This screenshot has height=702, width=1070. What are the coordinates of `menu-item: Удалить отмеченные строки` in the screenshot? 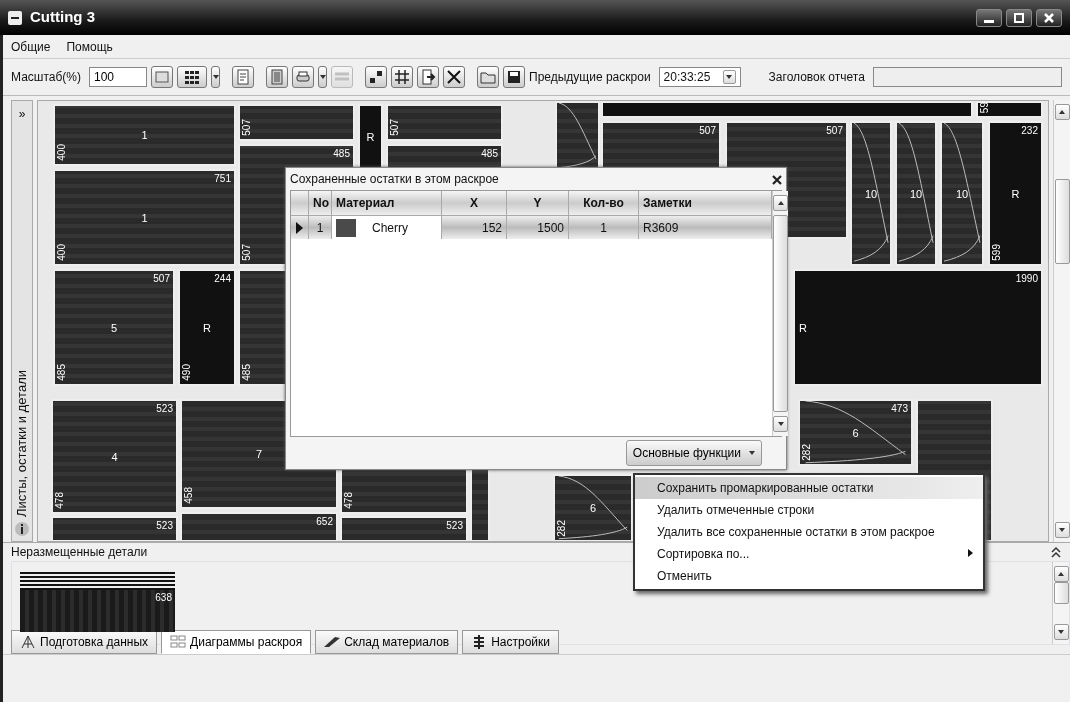 It's located at (809, 510).